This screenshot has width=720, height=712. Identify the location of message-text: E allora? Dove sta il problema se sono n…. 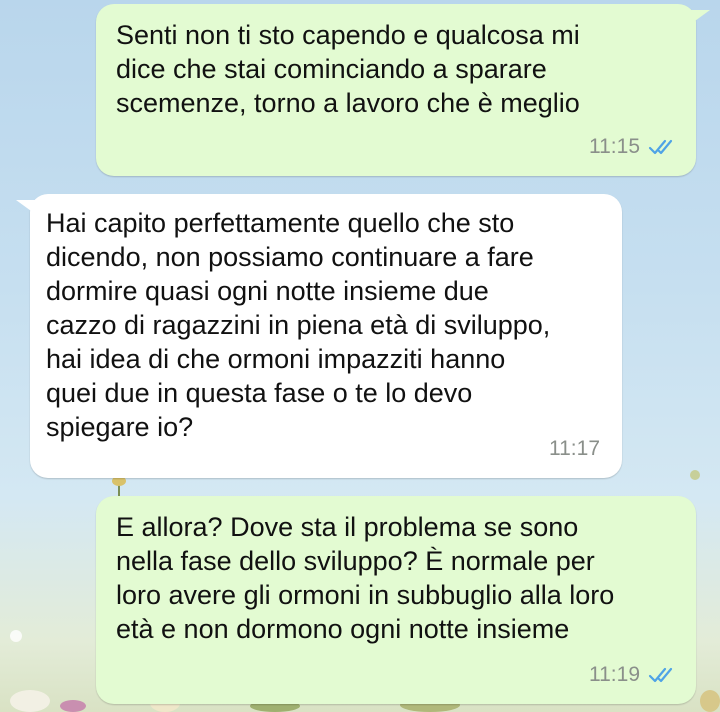
(365, 578).